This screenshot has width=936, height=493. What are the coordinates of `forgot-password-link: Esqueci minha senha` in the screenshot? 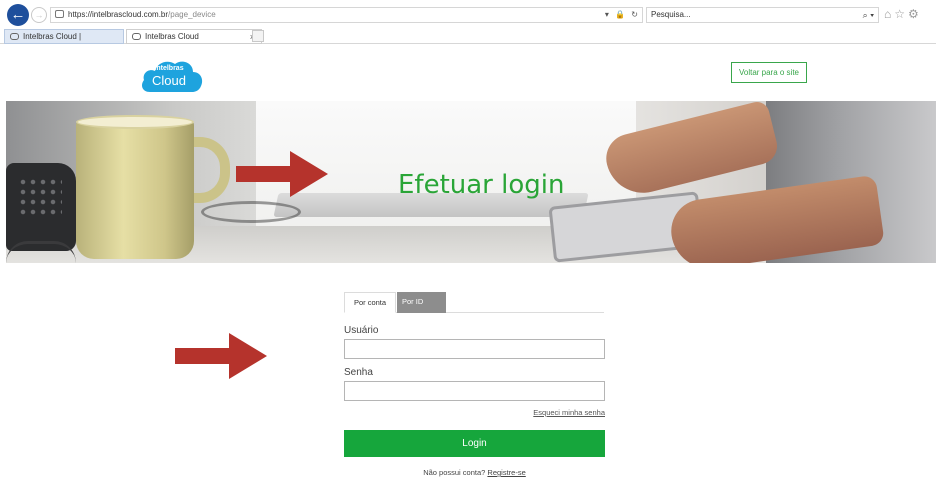 It's located at (562, 412).